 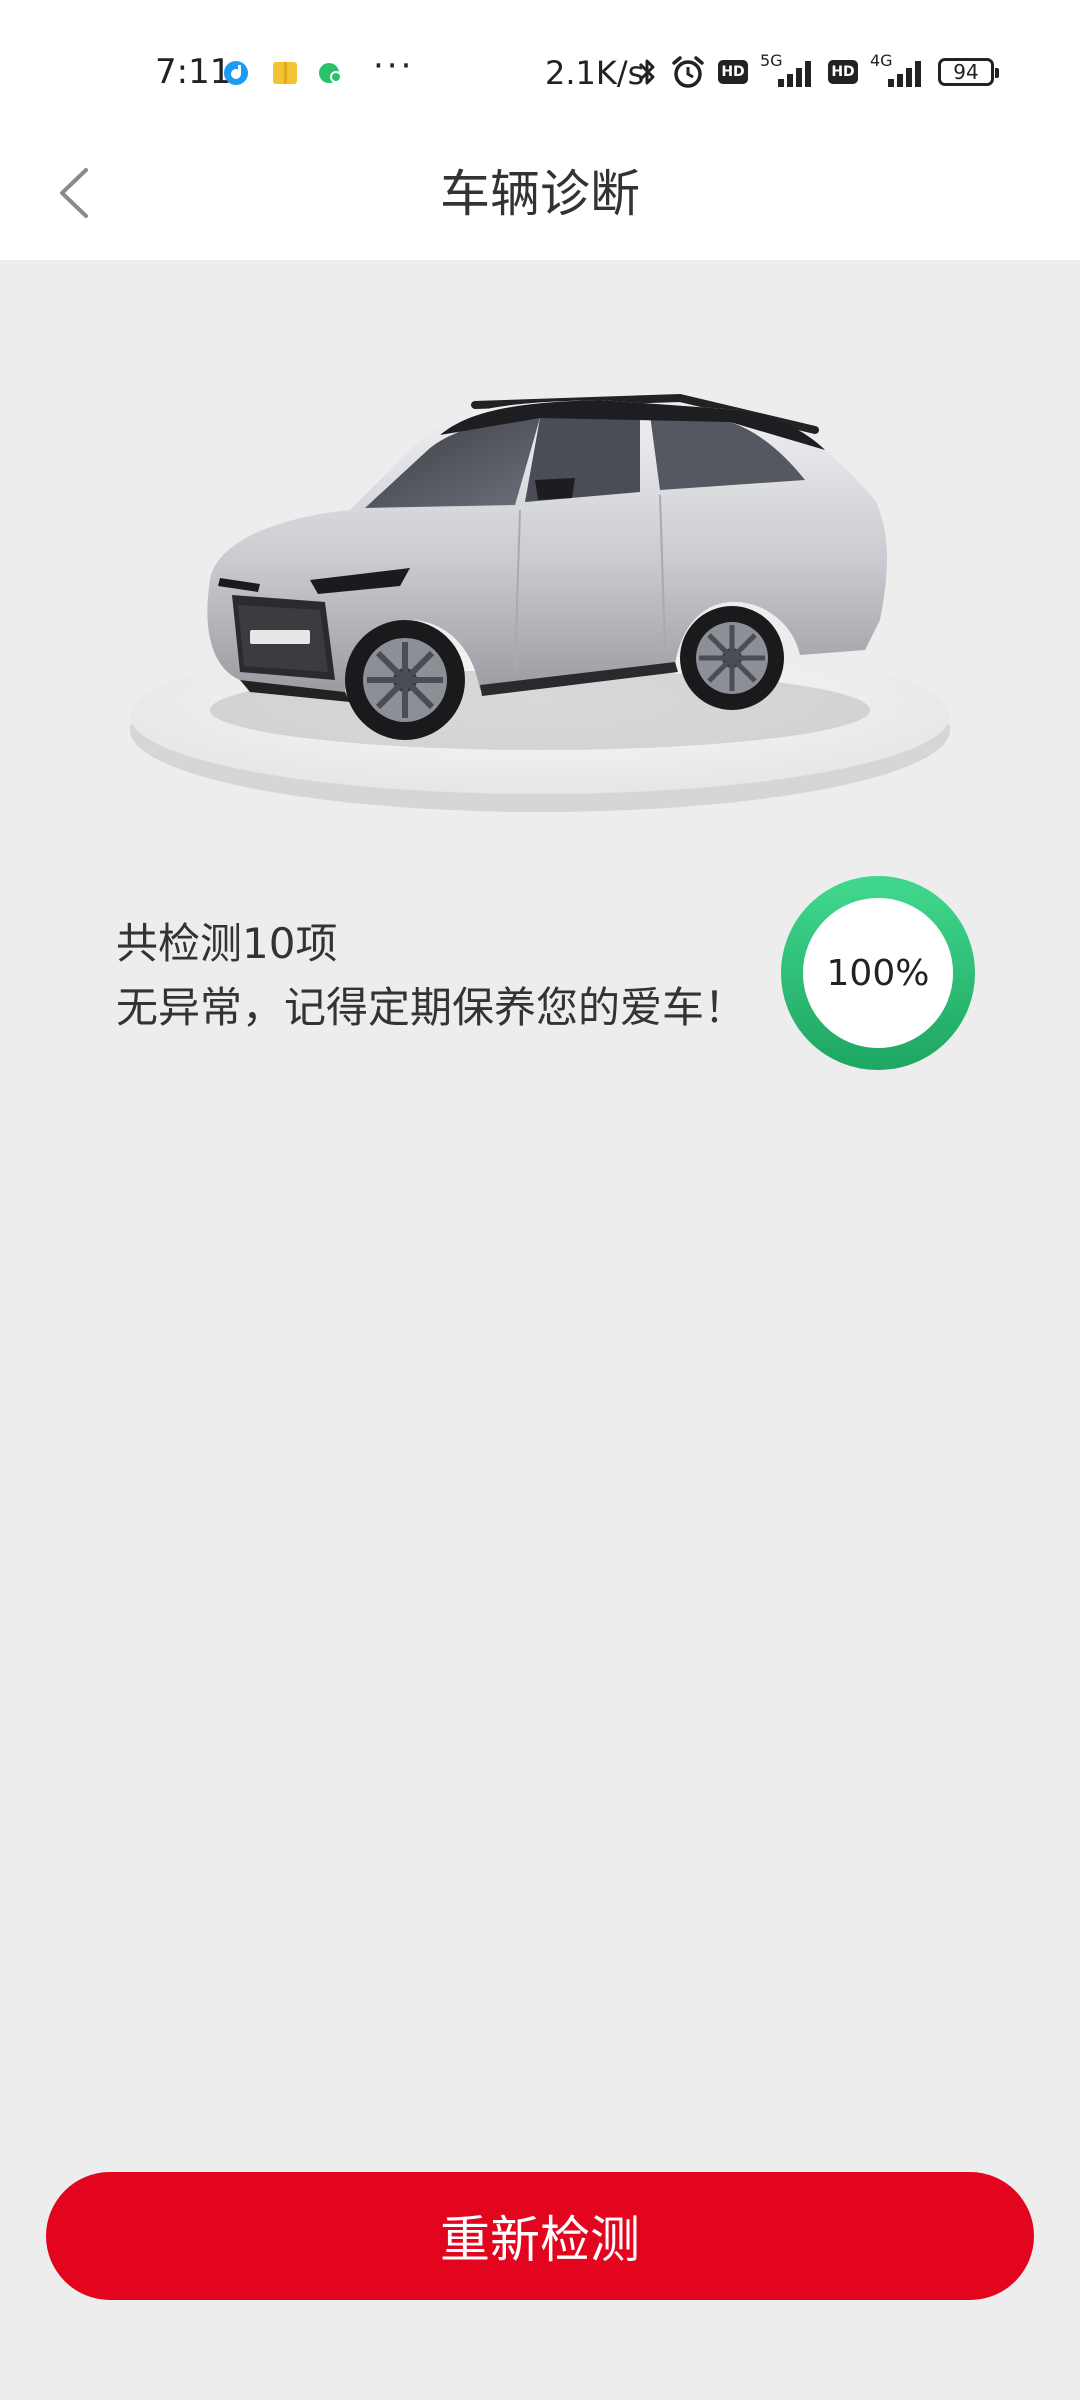 What do you see at coordinates (193, 72) in the screenshot?
I see `status-time: 7:11` at bounding box center [193, 72].